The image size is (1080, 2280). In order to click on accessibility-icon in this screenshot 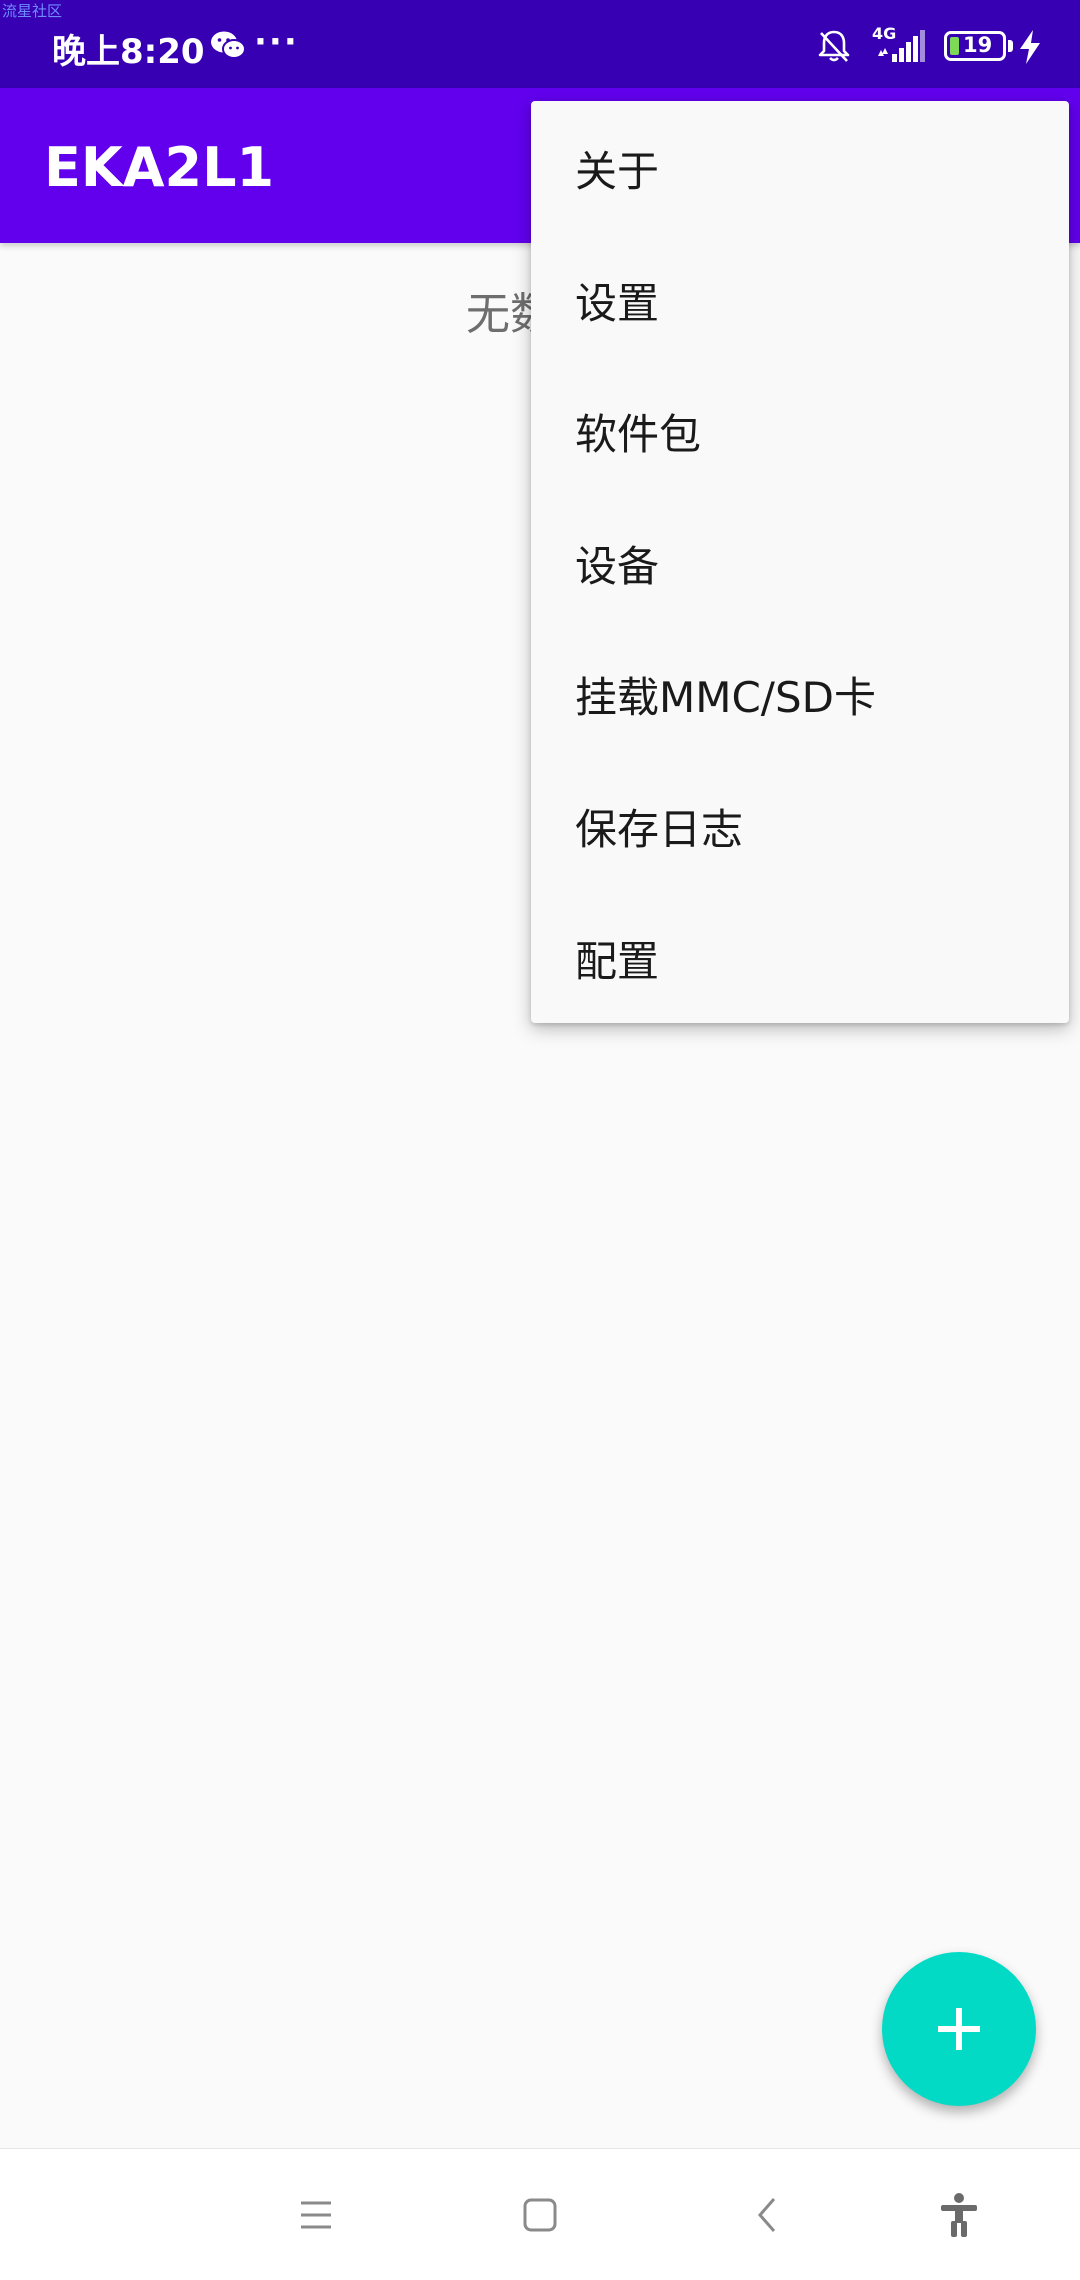, I will do `click(959, 2215)`.